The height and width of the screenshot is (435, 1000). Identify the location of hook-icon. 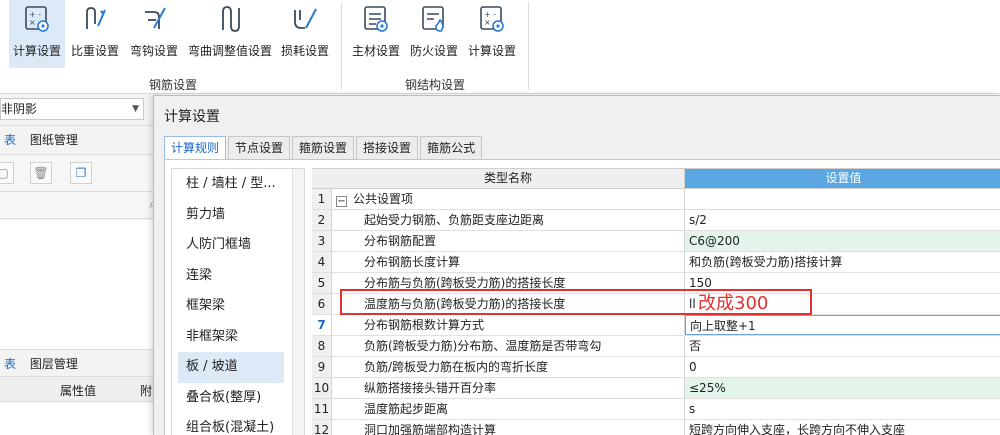
(154, 19).